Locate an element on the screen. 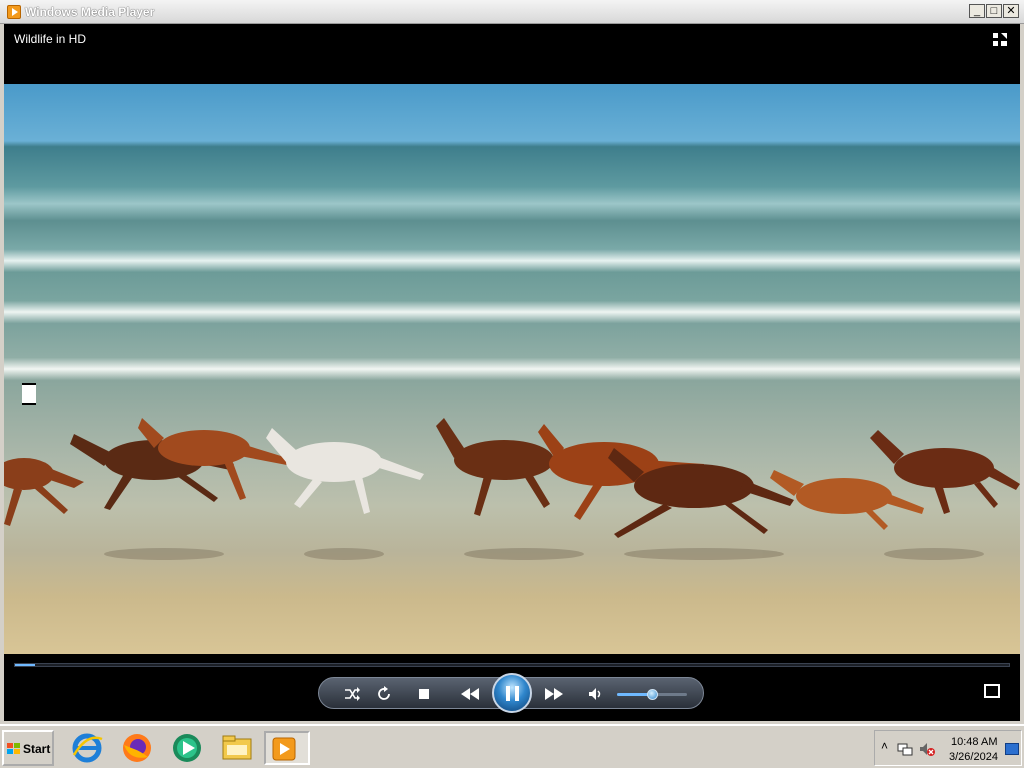  start-button: Start is located at coordinates (28, 748).